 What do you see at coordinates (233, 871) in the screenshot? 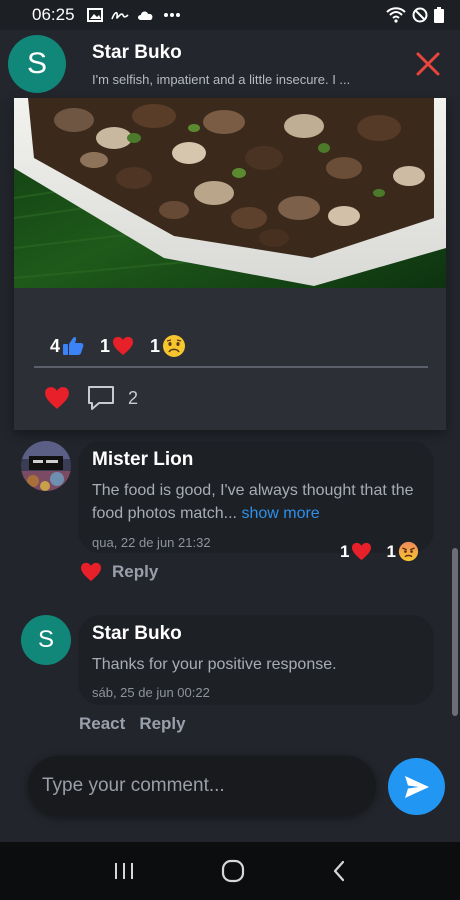
I see `home-icon` at bounding box center [233, 871].